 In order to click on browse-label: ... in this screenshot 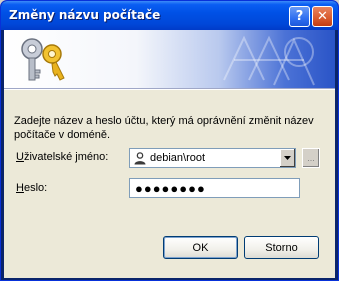, I will do `click(311, 158)`.